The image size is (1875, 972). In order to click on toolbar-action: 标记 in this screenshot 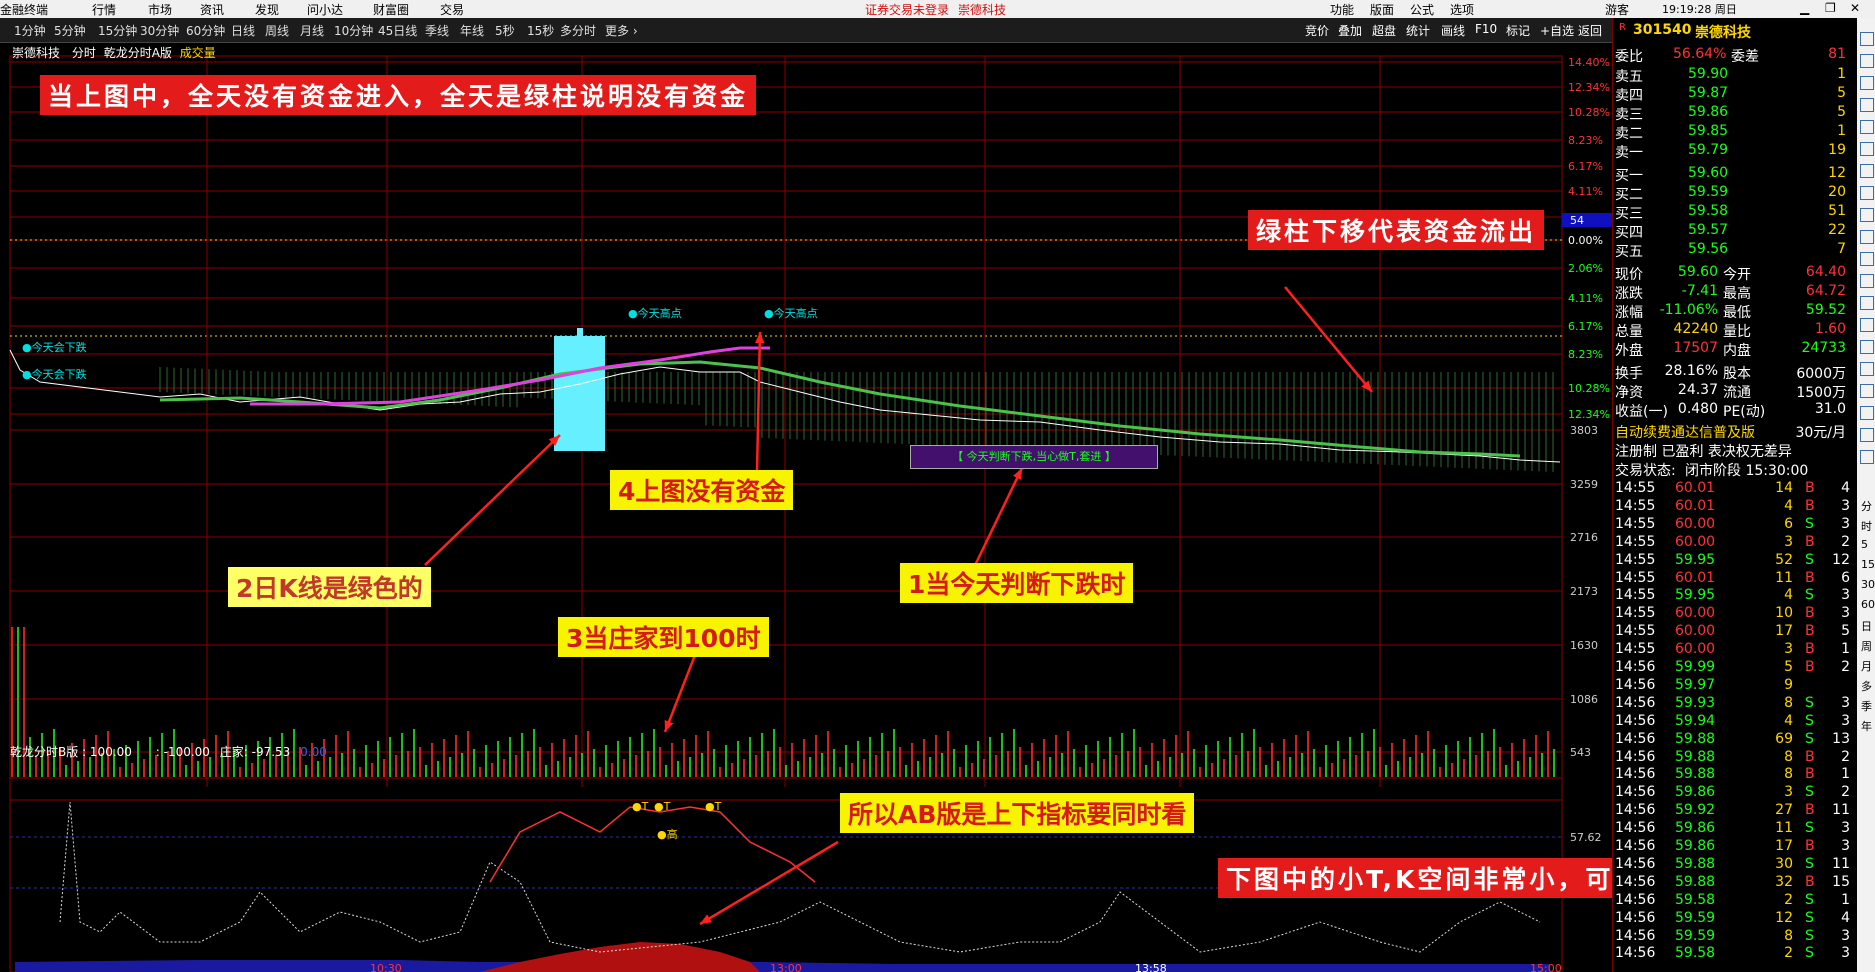, I will do `click(1518, 30)`.